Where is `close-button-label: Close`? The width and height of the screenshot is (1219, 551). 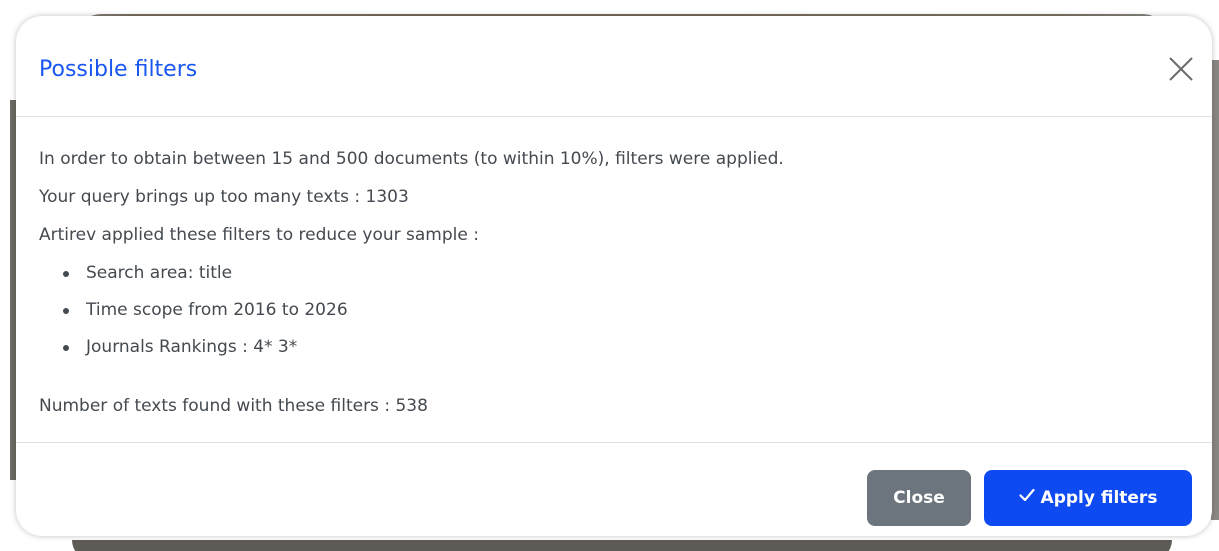
close-button-label: Close is located at coordinates (919, 498).